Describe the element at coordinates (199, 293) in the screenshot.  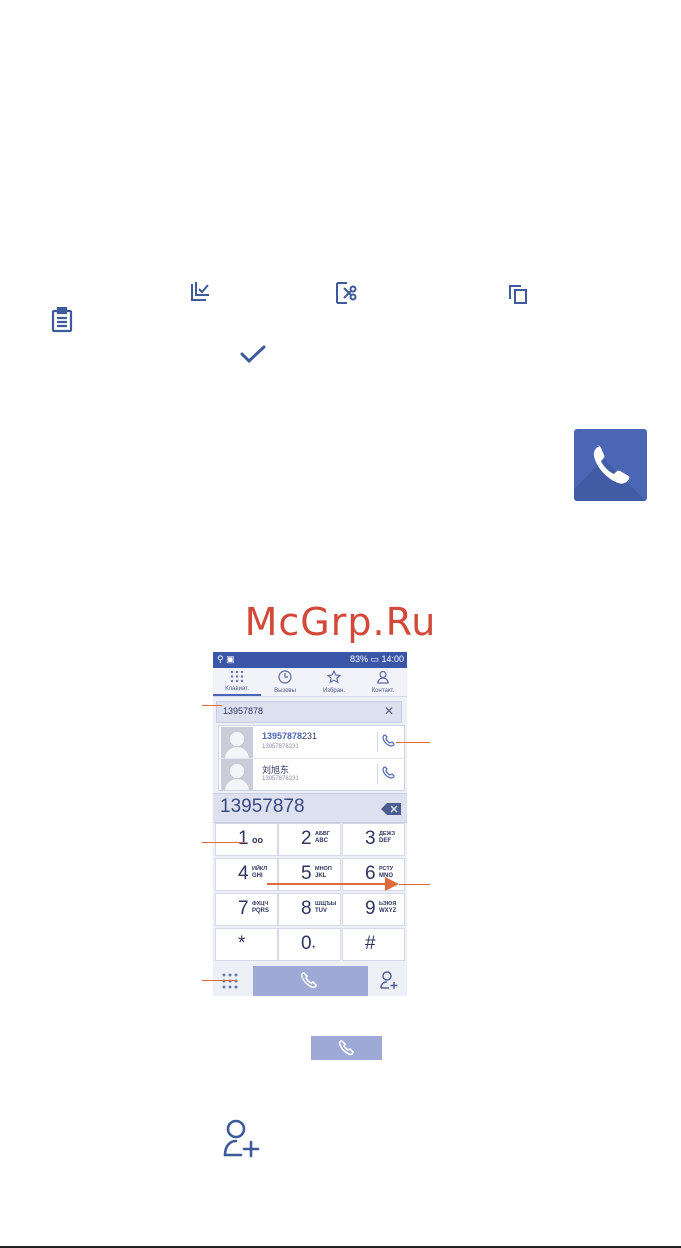
I see `select-all-icon` at that location.